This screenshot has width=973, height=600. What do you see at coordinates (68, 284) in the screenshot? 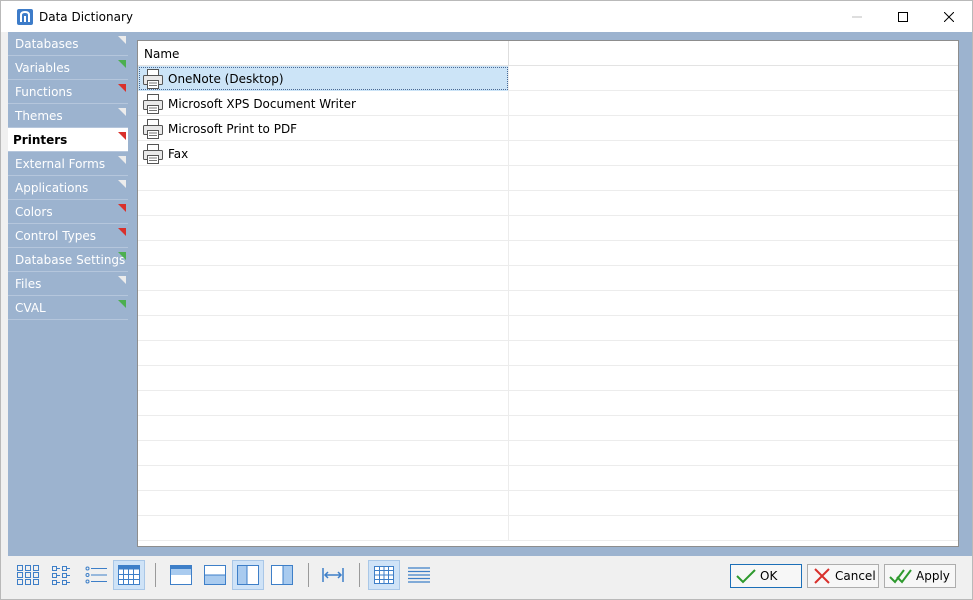
I see `sidebar-item-files: Files` at bounding box center [68, 284].